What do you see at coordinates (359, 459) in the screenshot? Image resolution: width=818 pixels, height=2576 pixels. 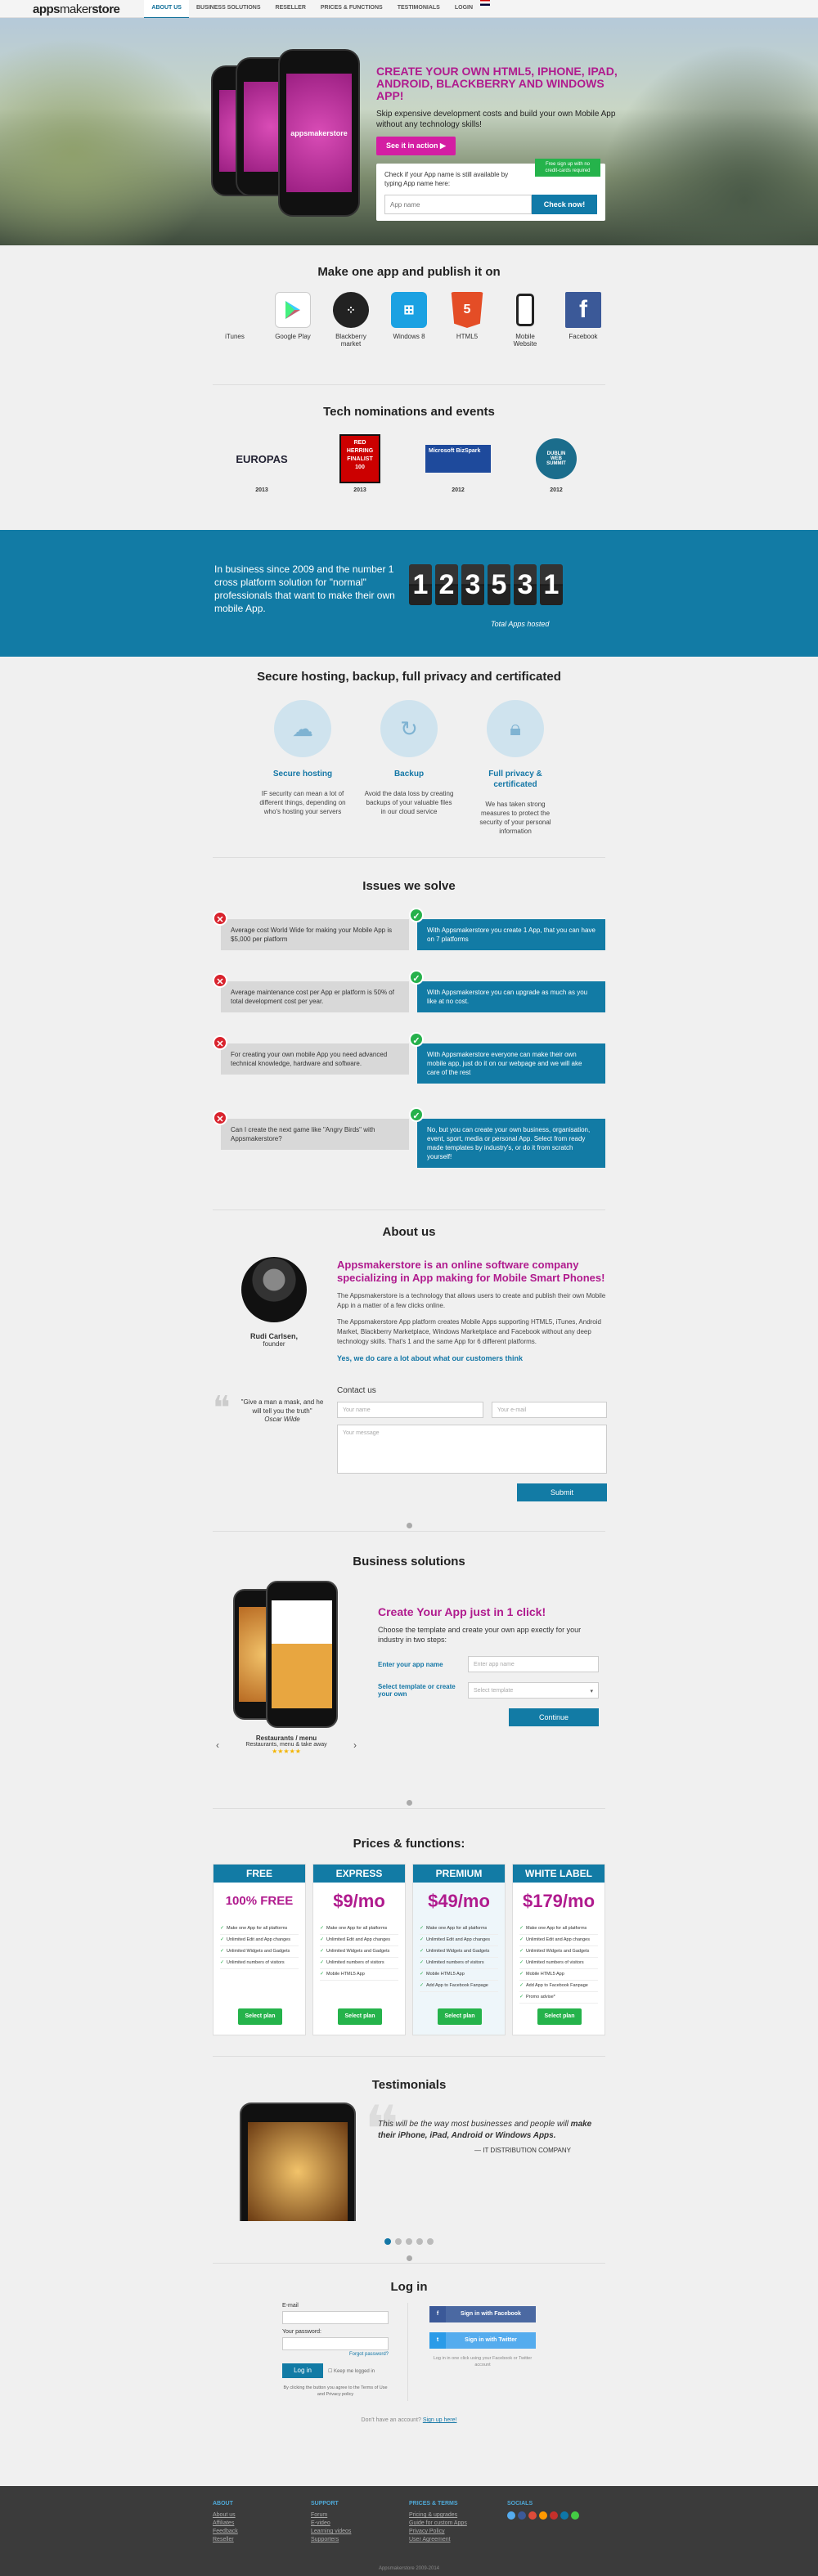 I see `red-herring-logo: RED HERRING FINALIST 100` at bounding box center [359, 459].